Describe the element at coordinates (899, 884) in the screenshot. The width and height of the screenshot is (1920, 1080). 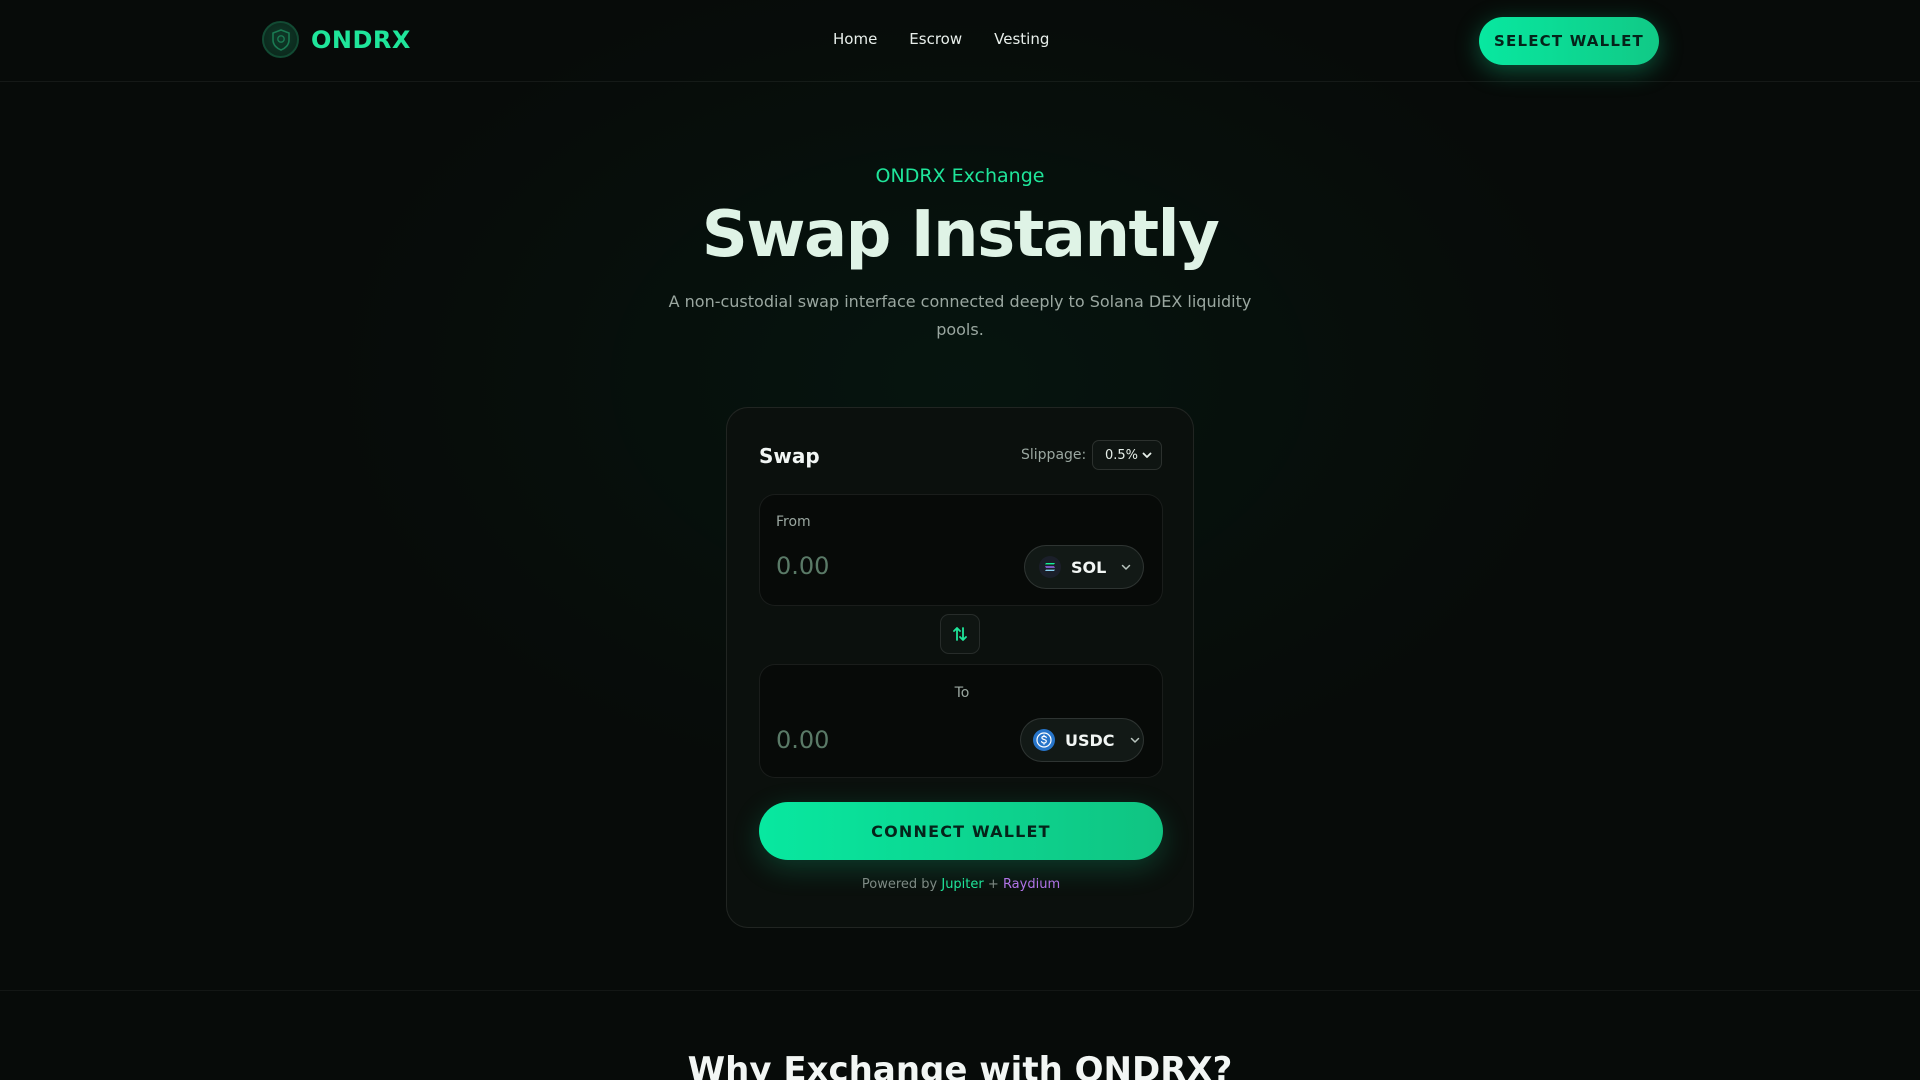
I see `powered-prefix: Powered by` at that location.